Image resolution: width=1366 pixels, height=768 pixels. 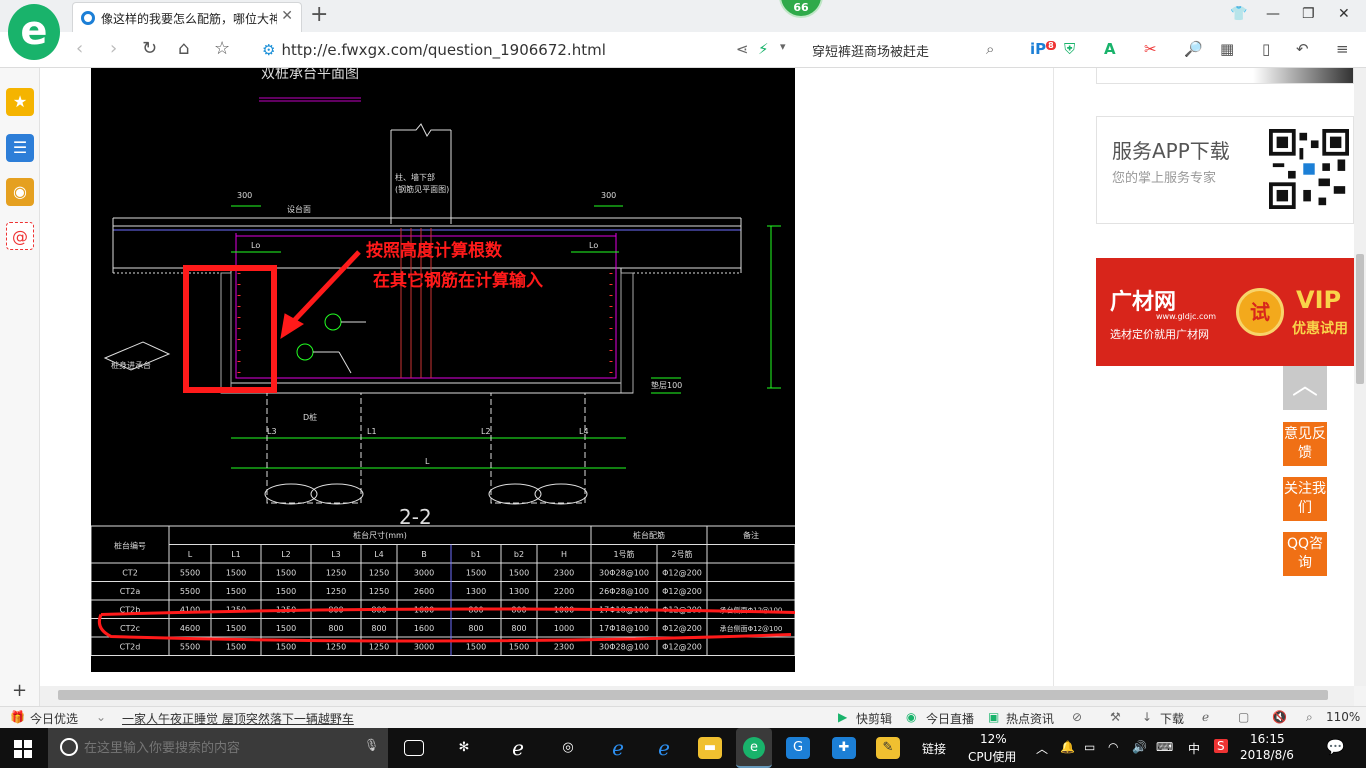 I want to click on reading-list-icon: ☰, so click(x=20, y=148).